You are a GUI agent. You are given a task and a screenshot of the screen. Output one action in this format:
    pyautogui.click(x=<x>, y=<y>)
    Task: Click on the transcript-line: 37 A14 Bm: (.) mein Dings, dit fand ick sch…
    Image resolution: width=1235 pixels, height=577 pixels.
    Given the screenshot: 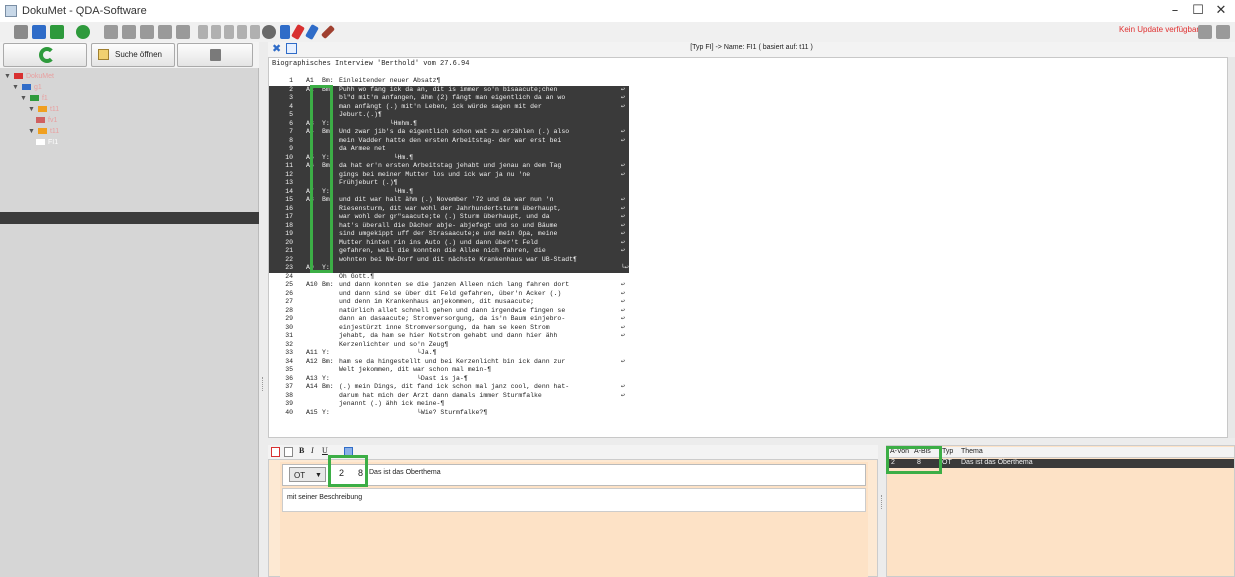 What is the action you would take?
    pyautogui.click(x=454, y=387)
    